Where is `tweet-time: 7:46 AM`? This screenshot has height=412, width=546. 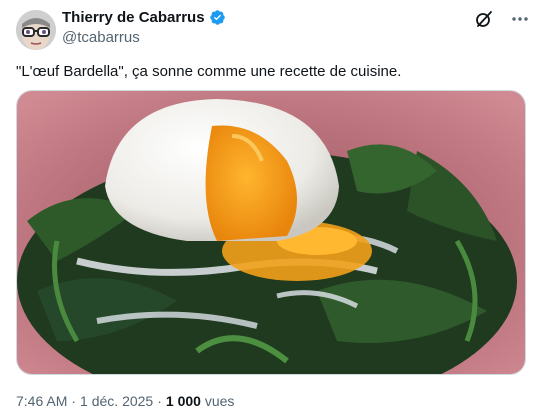
tweet-time: 7:46 AM is located at coordinates (41, 401).